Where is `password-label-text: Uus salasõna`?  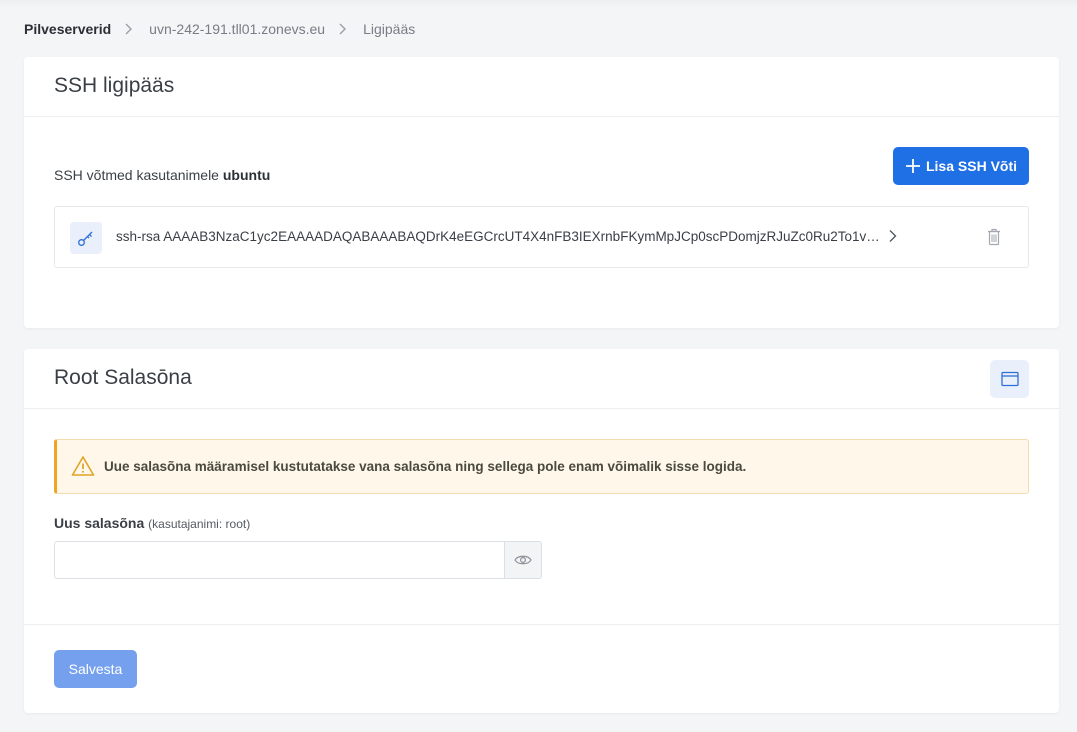
password-label-text: Uus salasõna is located at coordinates (99, 523).